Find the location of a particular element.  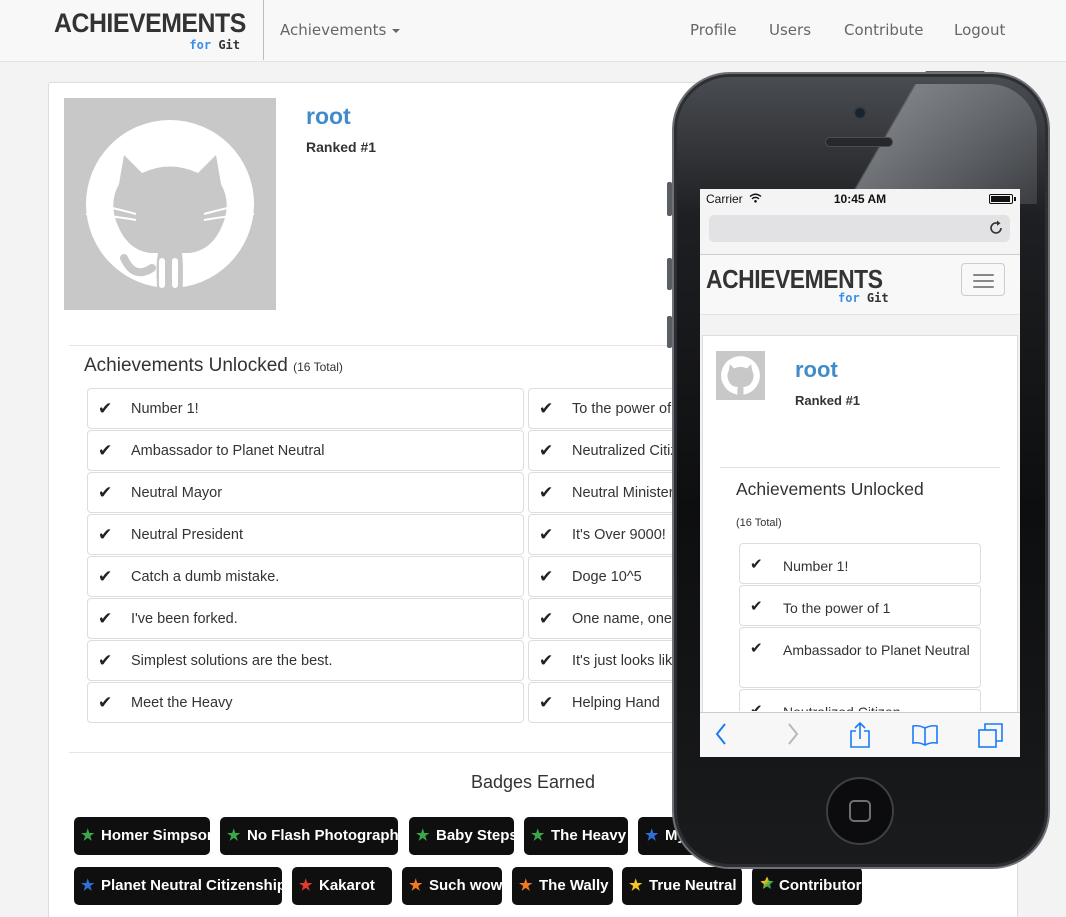

badge: ★ Kakarot is located at coordinates (342, 886).